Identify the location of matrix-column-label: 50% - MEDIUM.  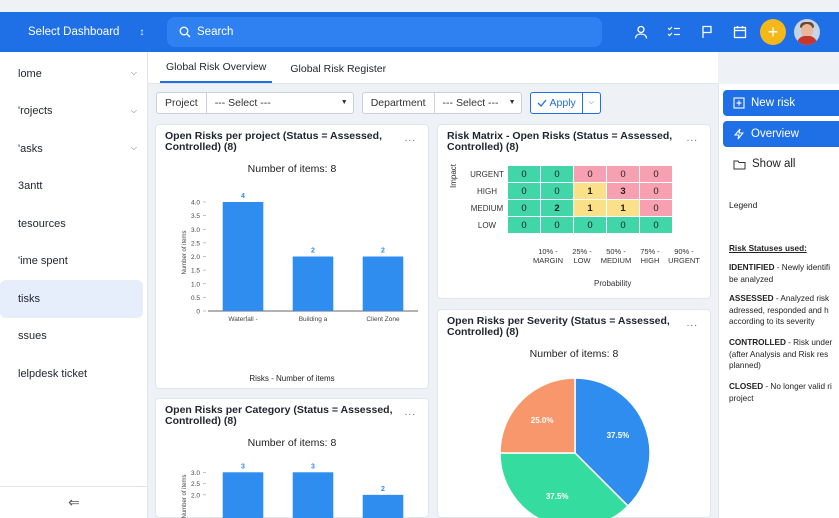
(616, 256).